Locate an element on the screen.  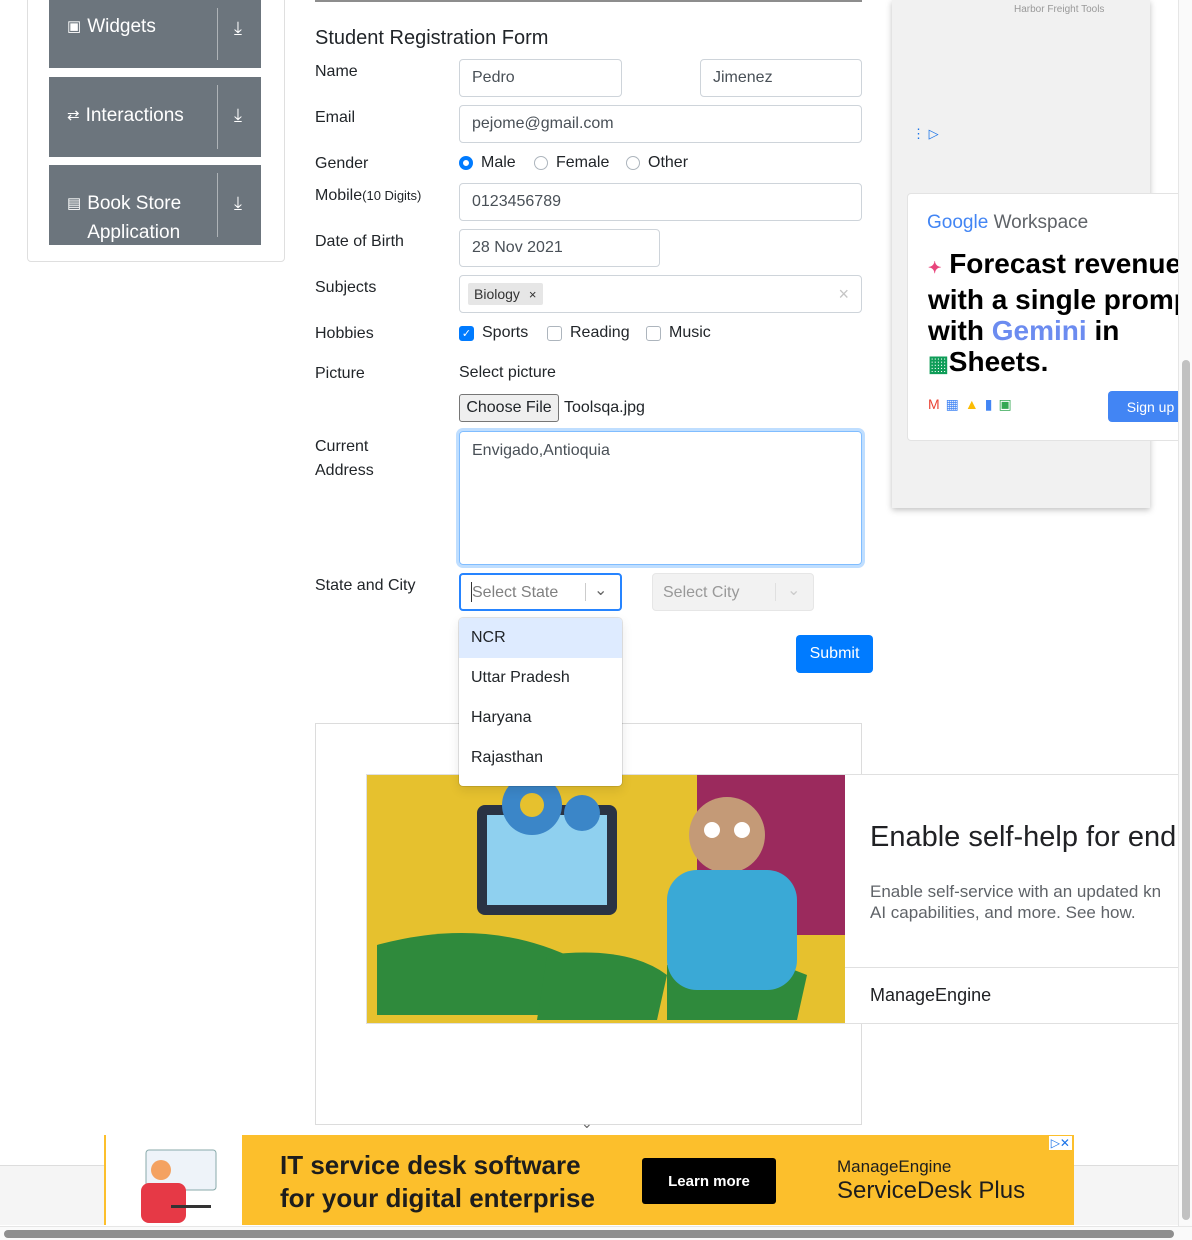
learn-more-button: Learn more is located at coordinates (709, 1181).